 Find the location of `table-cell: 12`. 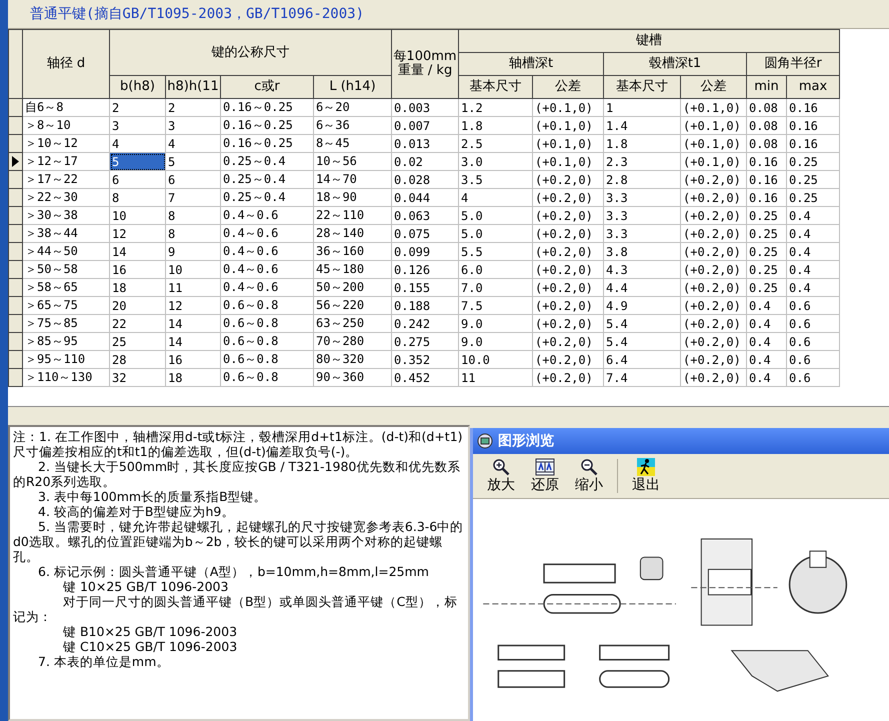

table-cell: 12 is located at coordinates (193, 305).